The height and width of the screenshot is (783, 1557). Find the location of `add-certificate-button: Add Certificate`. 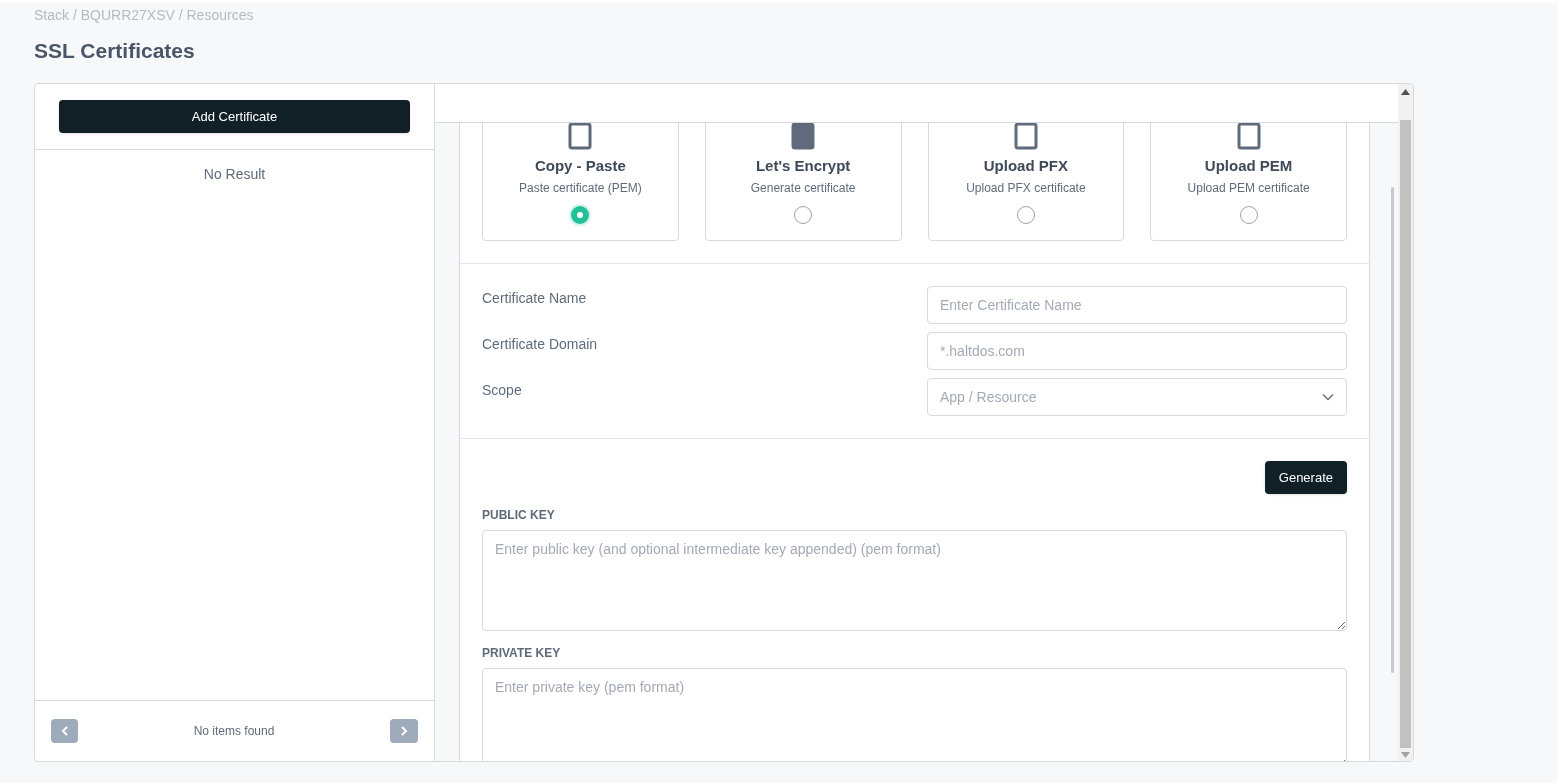

add-certificate-button: Add Certificate is located at coordinates (234, 116).